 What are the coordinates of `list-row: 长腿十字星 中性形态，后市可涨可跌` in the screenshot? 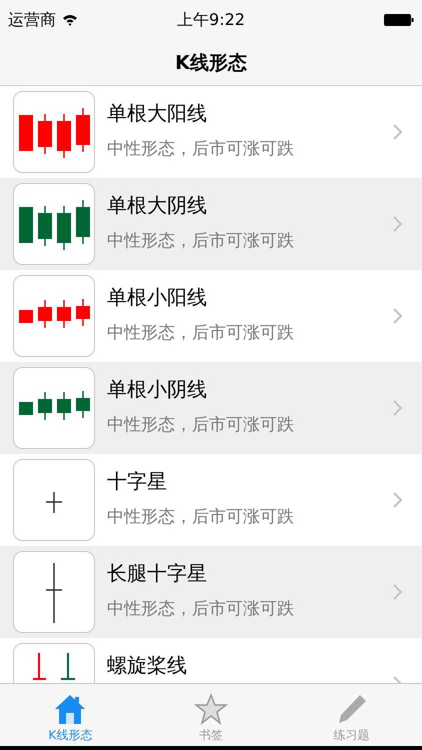 It's located at (211, 592).